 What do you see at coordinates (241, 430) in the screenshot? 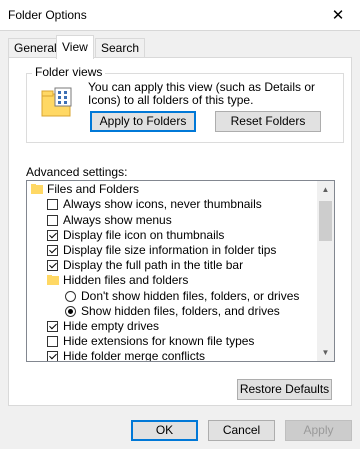
I see `cancel-button: Cancel` at bounding box center [241, 430].